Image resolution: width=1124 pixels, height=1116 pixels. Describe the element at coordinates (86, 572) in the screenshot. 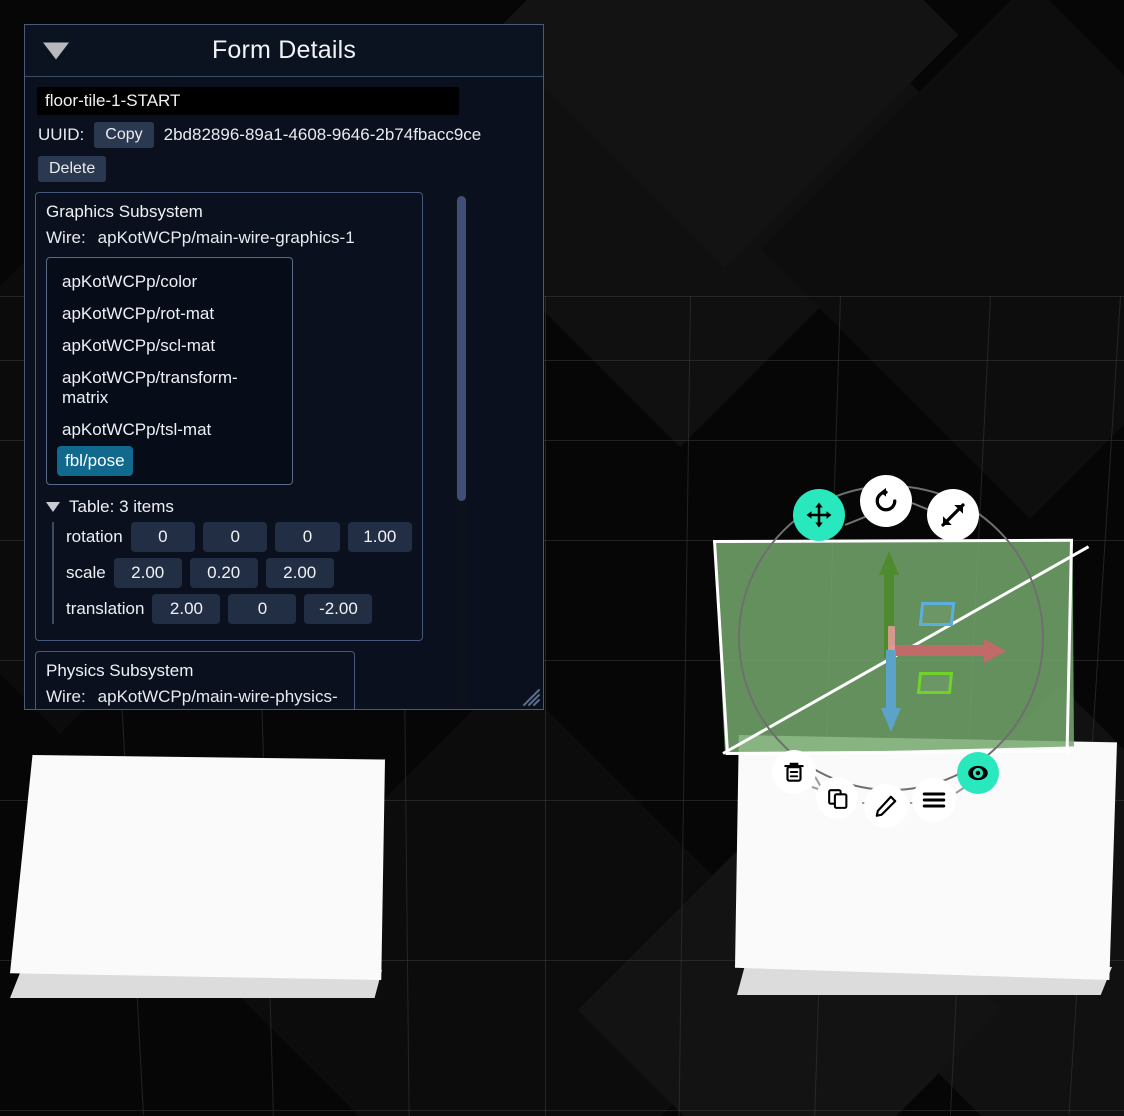

I see `row-key: scale` at that location.